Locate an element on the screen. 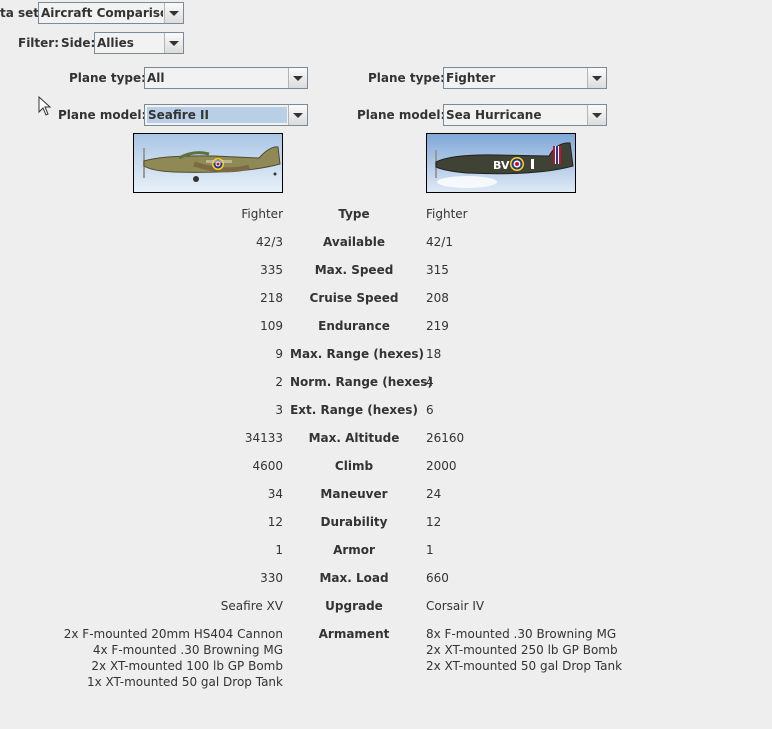 The width and height of the screenshot is (772, 729). right-available-value: 42/1 is located at coordinates (439, 242).